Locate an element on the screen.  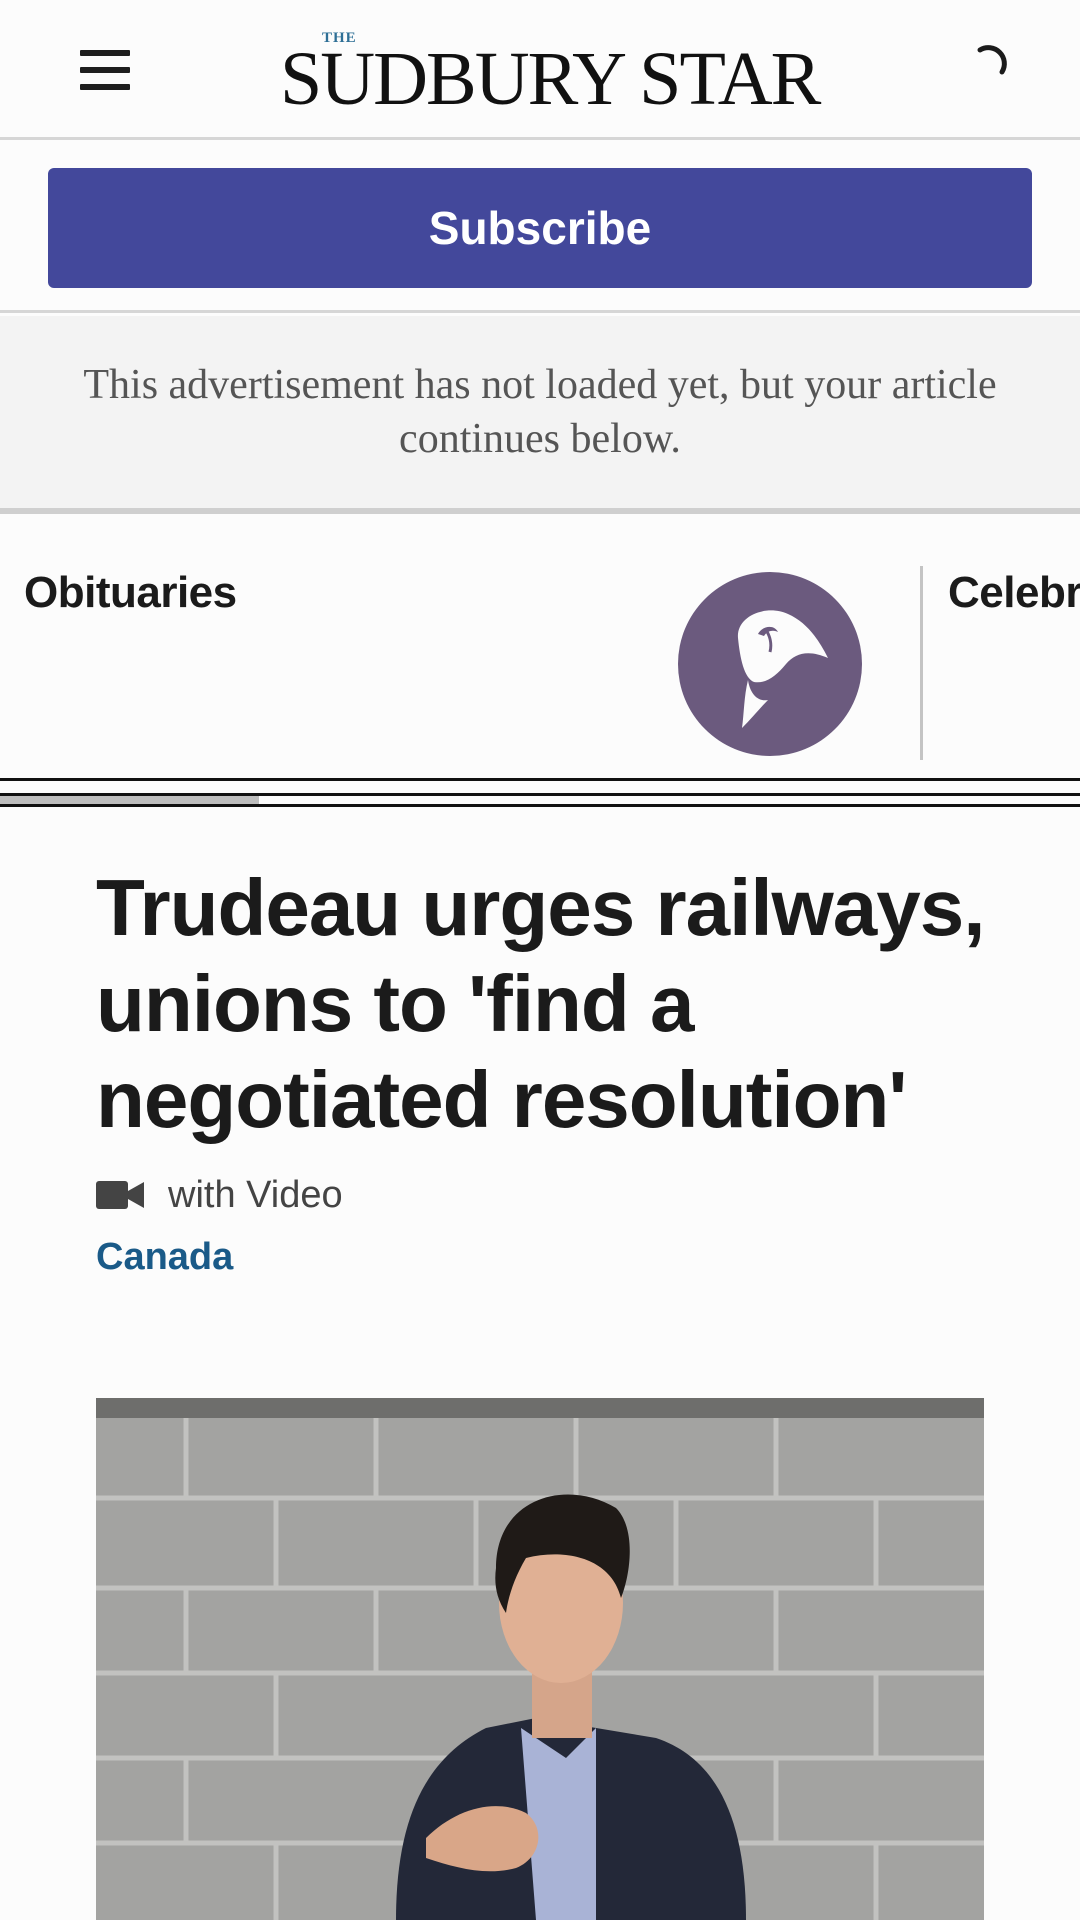
carousel-rule is located at coordinates (540, 779).